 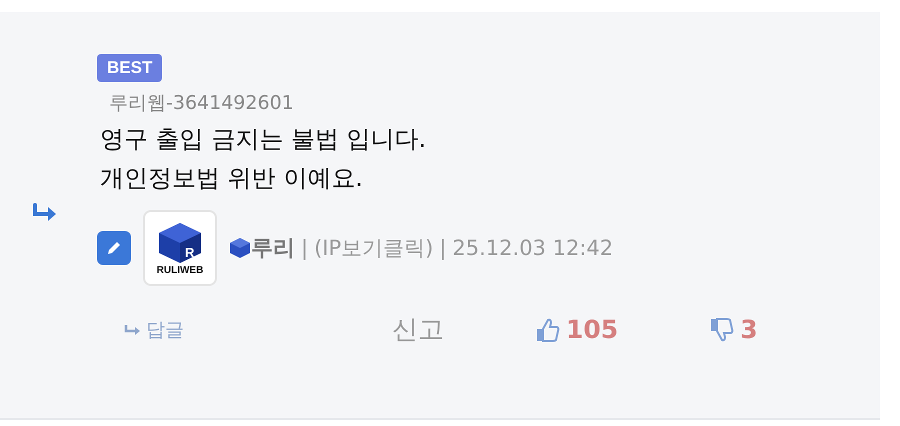 I want to click on ruliweb-logo: R RULIWEB, so click(x=180, y=248).